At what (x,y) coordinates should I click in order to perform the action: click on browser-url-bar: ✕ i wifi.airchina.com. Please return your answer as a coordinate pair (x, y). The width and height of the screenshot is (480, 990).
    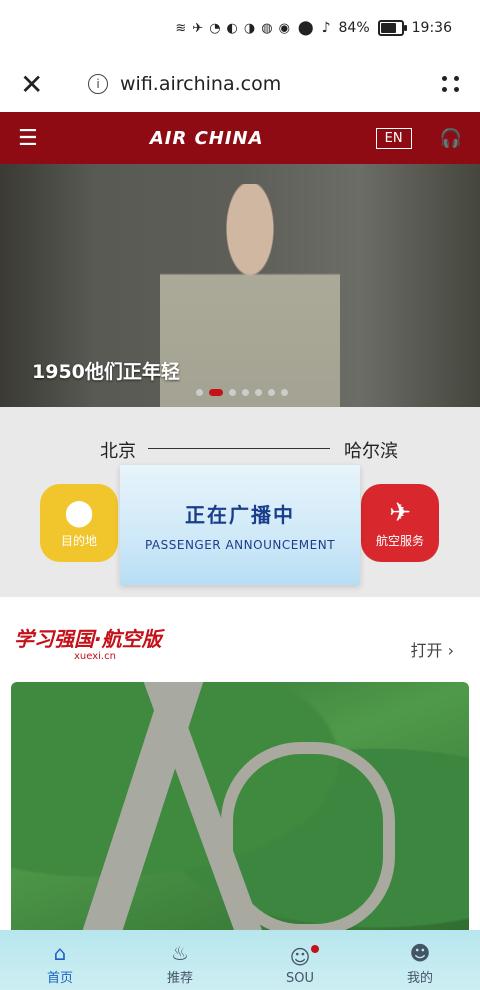
    Looking at the image, I should click on (240, 84).